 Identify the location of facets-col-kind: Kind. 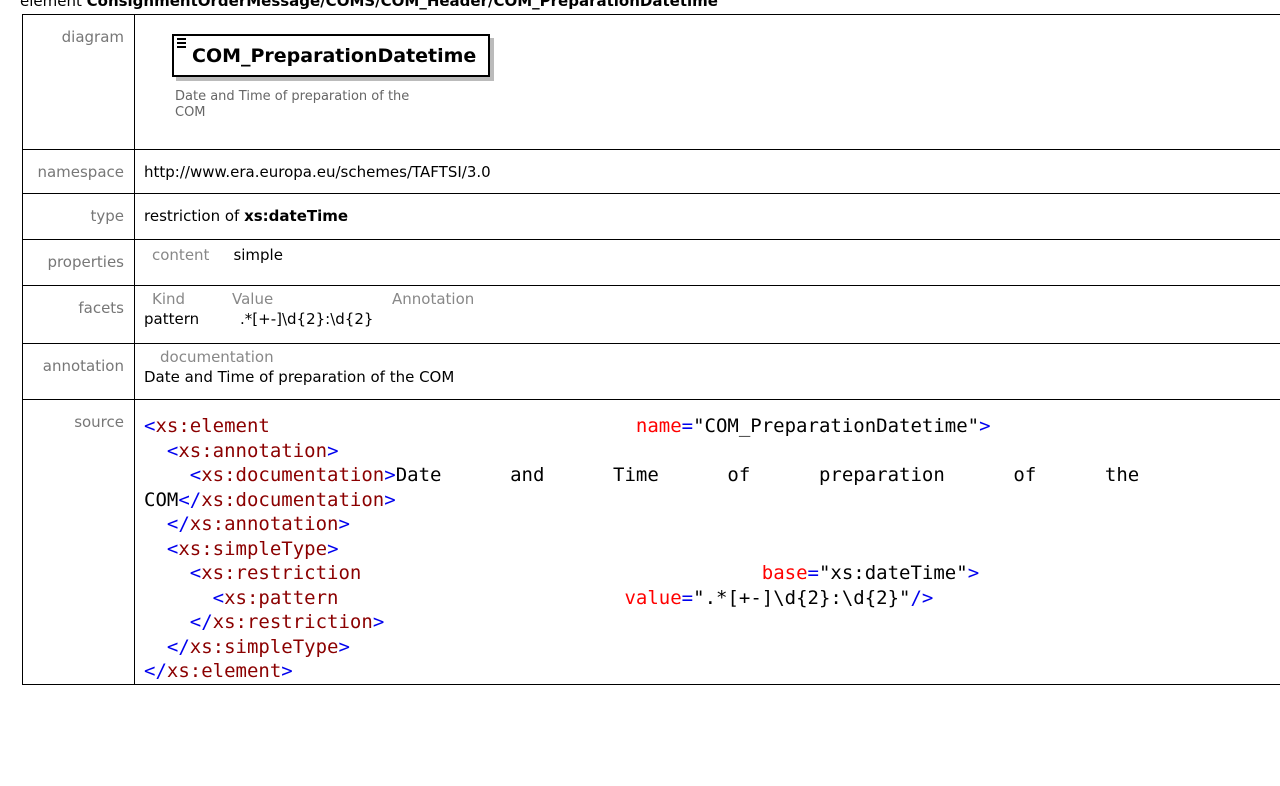
(169, 299).